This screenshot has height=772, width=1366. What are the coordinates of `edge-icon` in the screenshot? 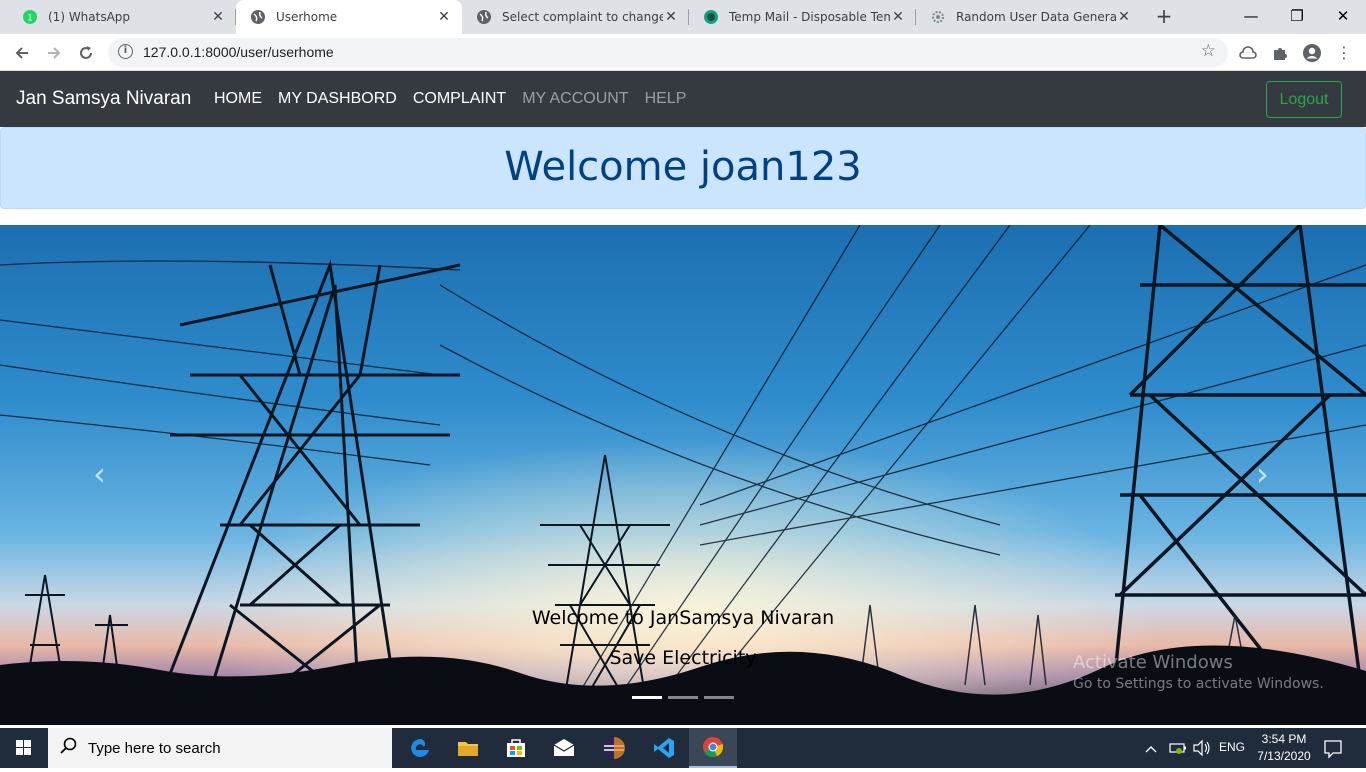 It's located at (420, 748).